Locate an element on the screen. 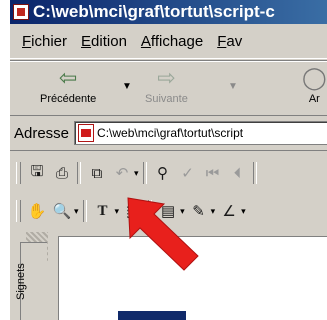 The image size is (327, 320). signets-tab-label: Signets is located at coordinates (21, 281).